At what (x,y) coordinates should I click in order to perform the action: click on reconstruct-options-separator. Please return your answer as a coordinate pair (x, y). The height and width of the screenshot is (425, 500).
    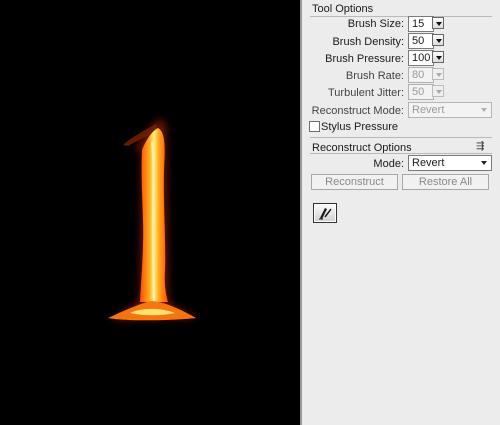
    Looking at the image, I should click on (401, 153).